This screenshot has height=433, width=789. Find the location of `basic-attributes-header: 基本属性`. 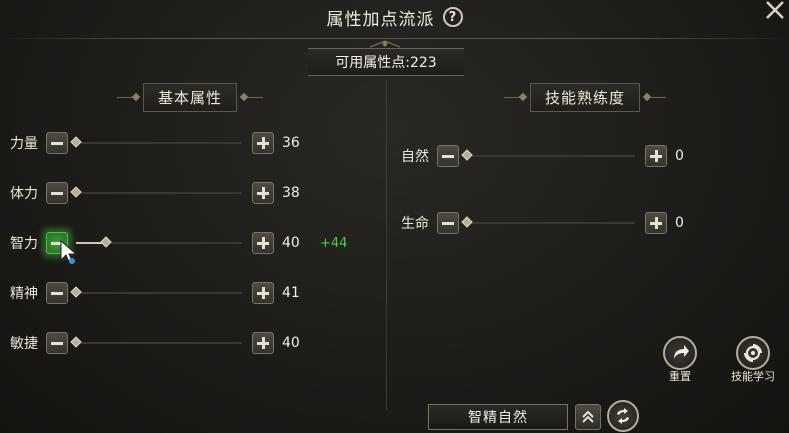

basic-attributes-header: 基本属性 is located at coordinates (190, 97).